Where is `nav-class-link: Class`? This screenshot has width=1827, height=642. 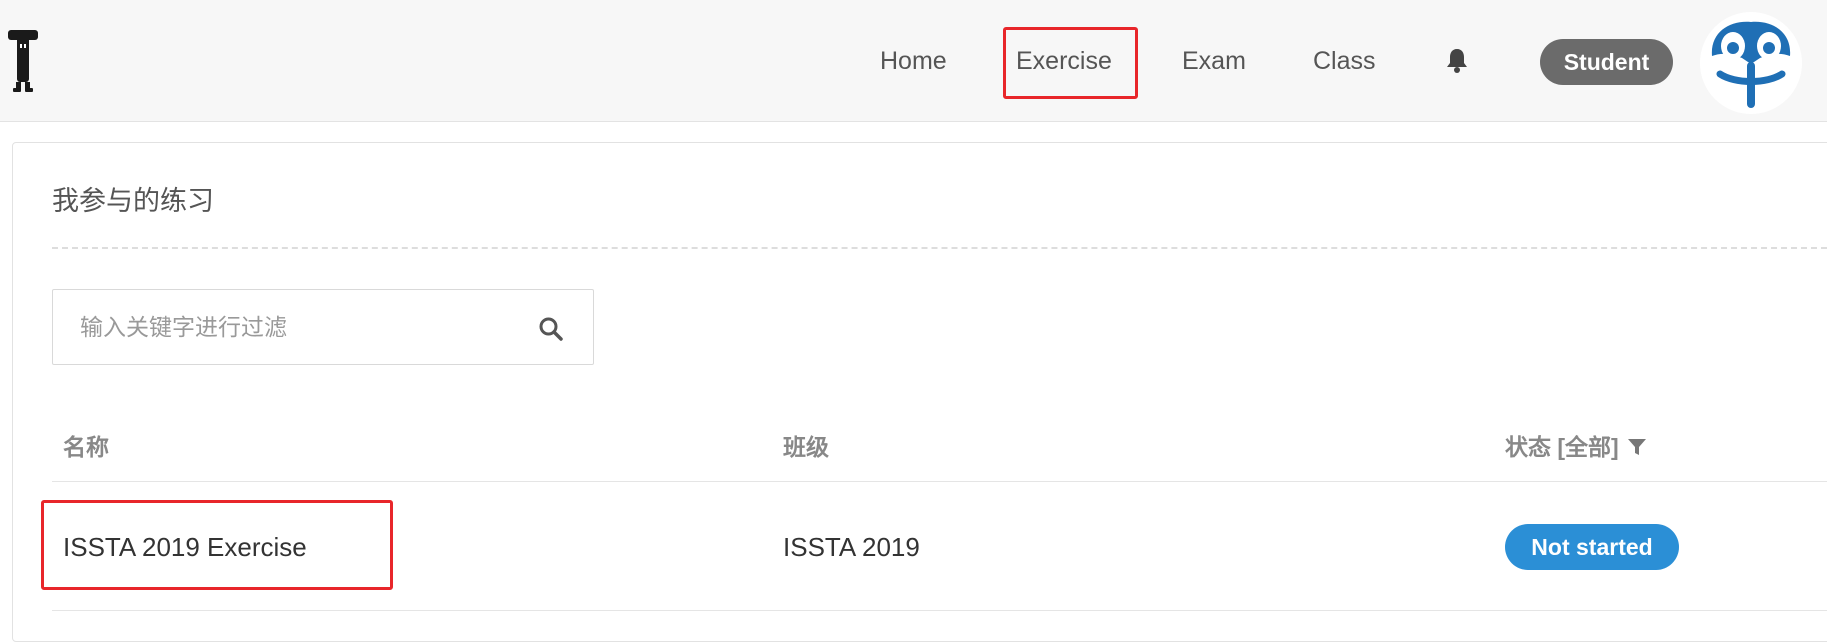
nav-class-link: Class is located at coordinates (1344, 61).